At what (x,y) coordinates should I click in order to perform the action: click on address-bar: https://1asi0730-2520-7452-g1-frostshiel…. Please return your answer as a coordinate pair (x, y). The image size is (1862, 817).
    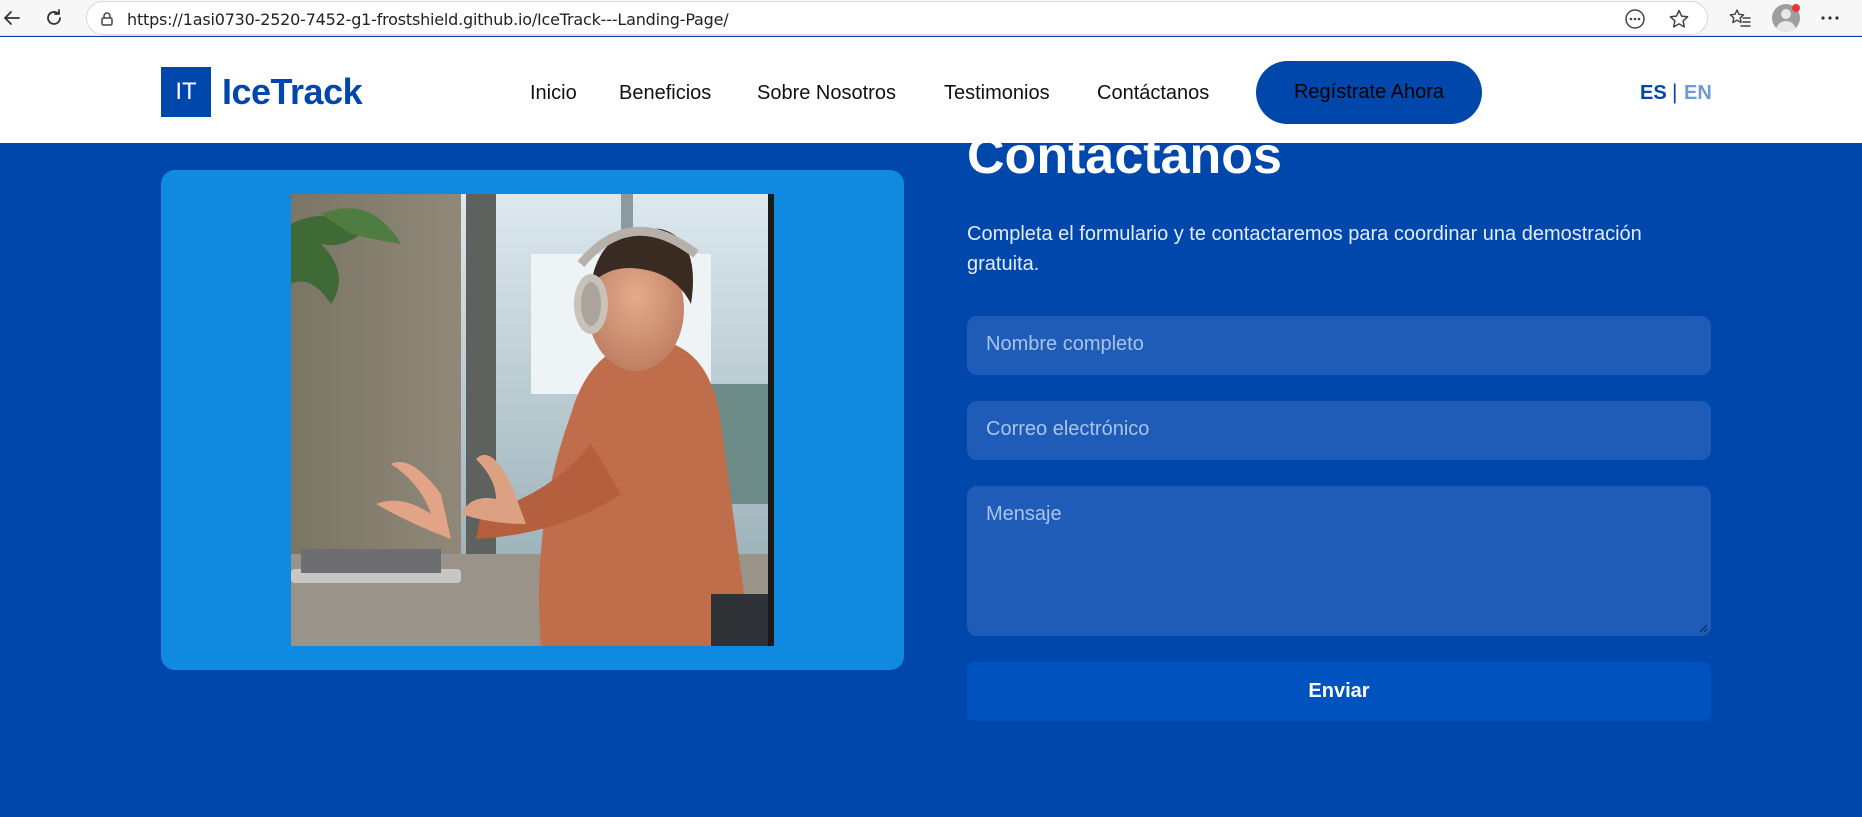
    Looking at the image, I should click on (897, 18).